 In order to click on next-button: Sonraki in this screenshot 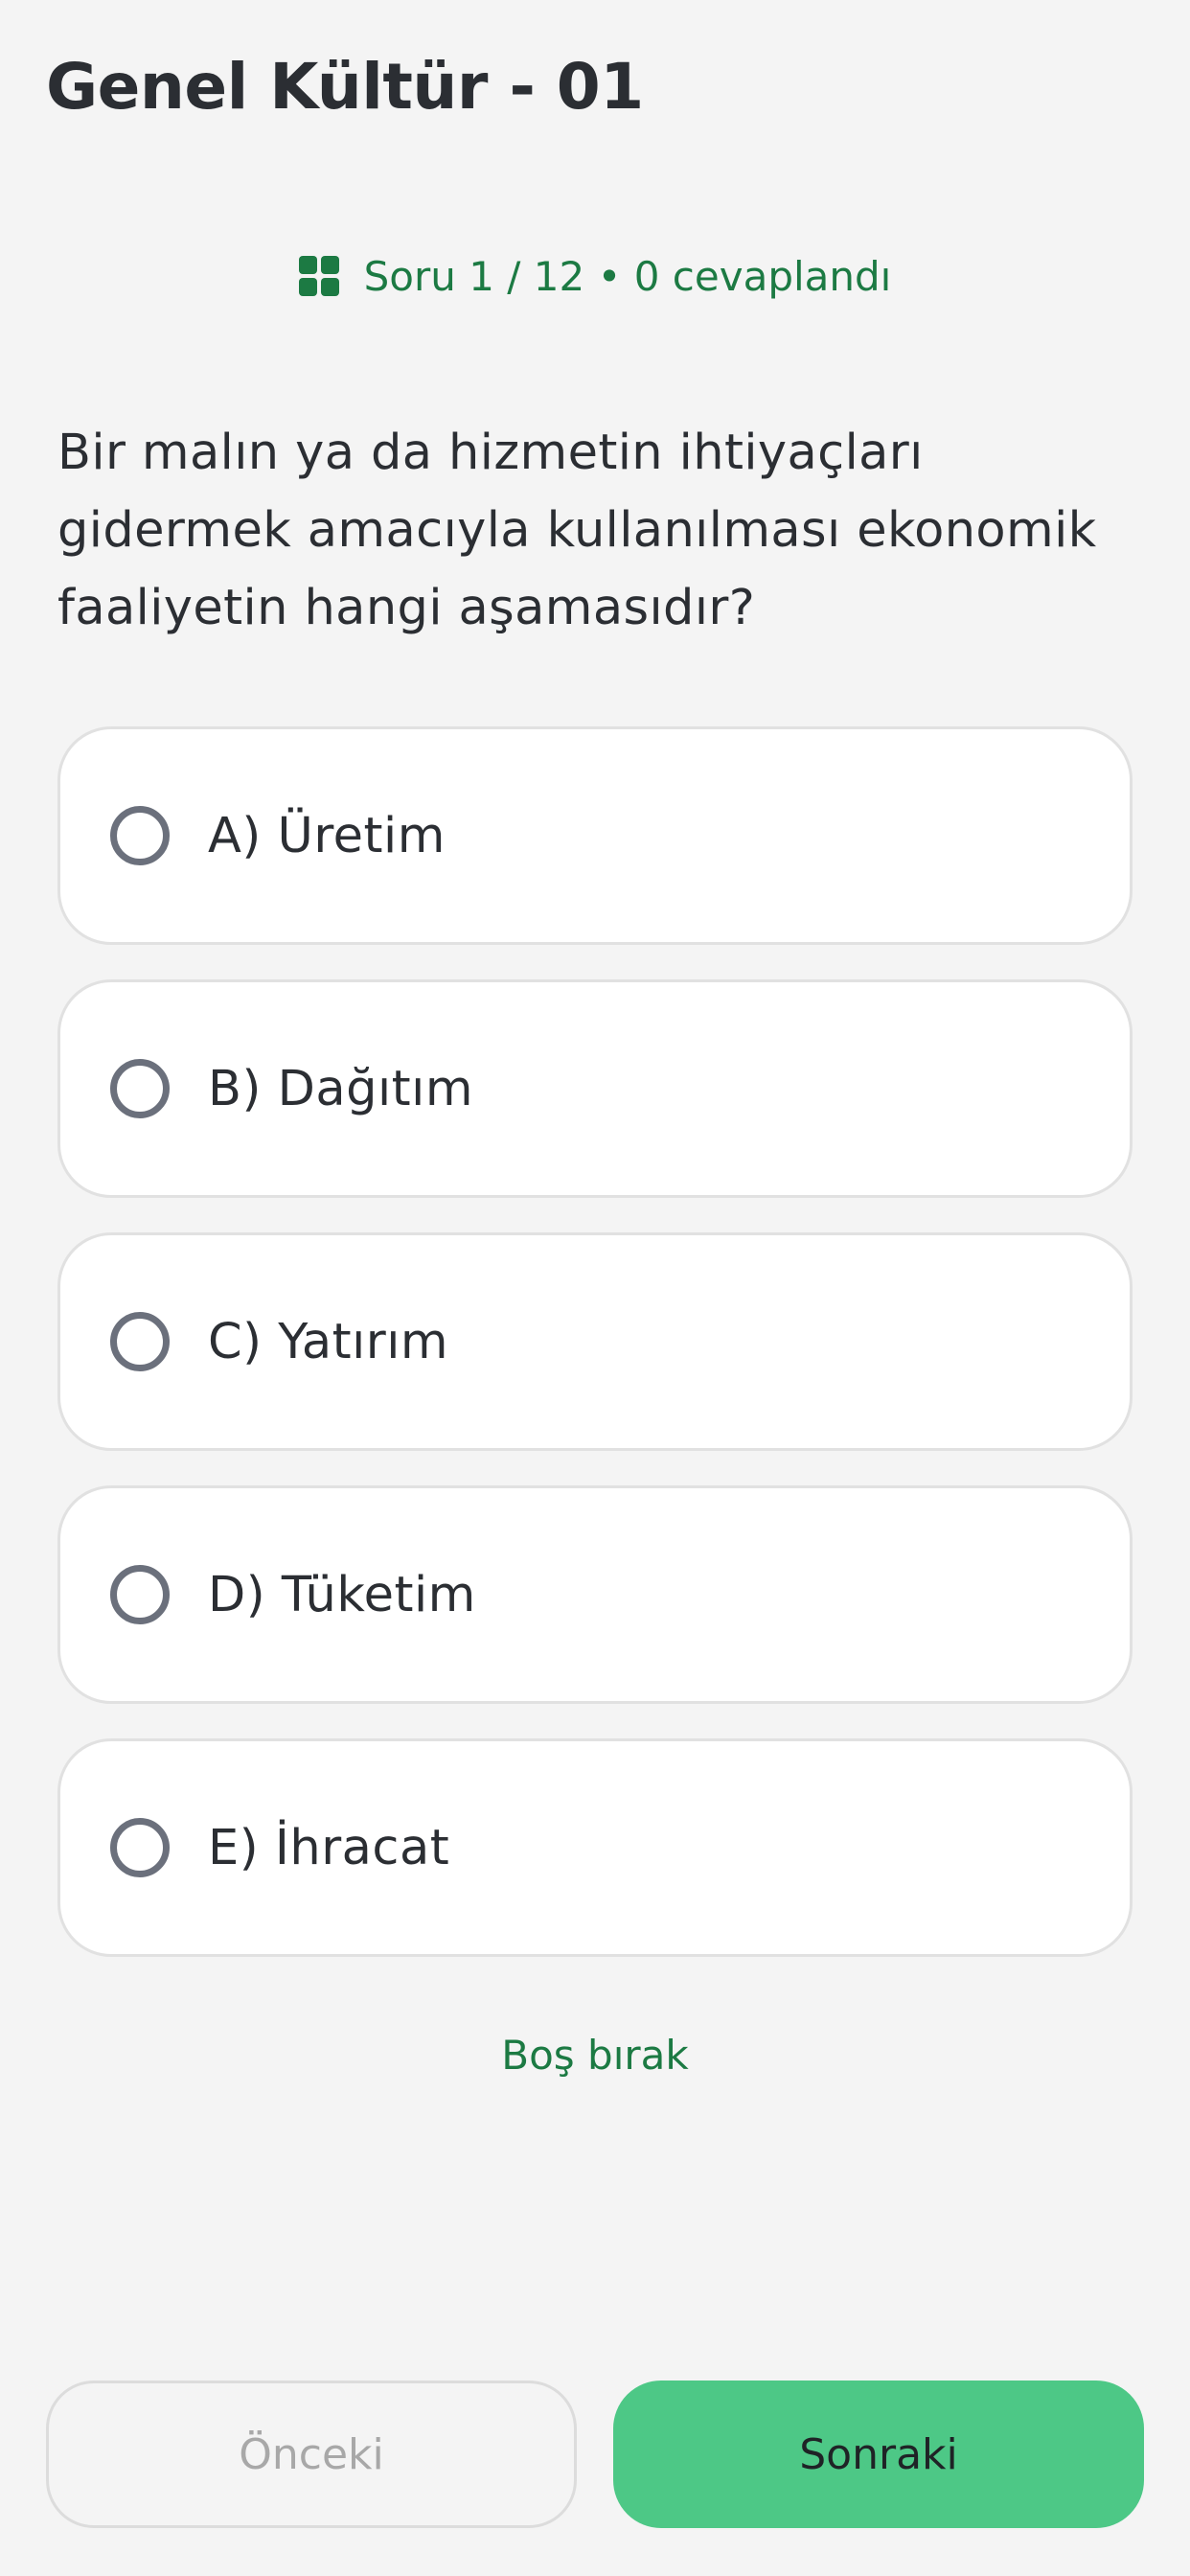, I will do `click(879, 2454)`.